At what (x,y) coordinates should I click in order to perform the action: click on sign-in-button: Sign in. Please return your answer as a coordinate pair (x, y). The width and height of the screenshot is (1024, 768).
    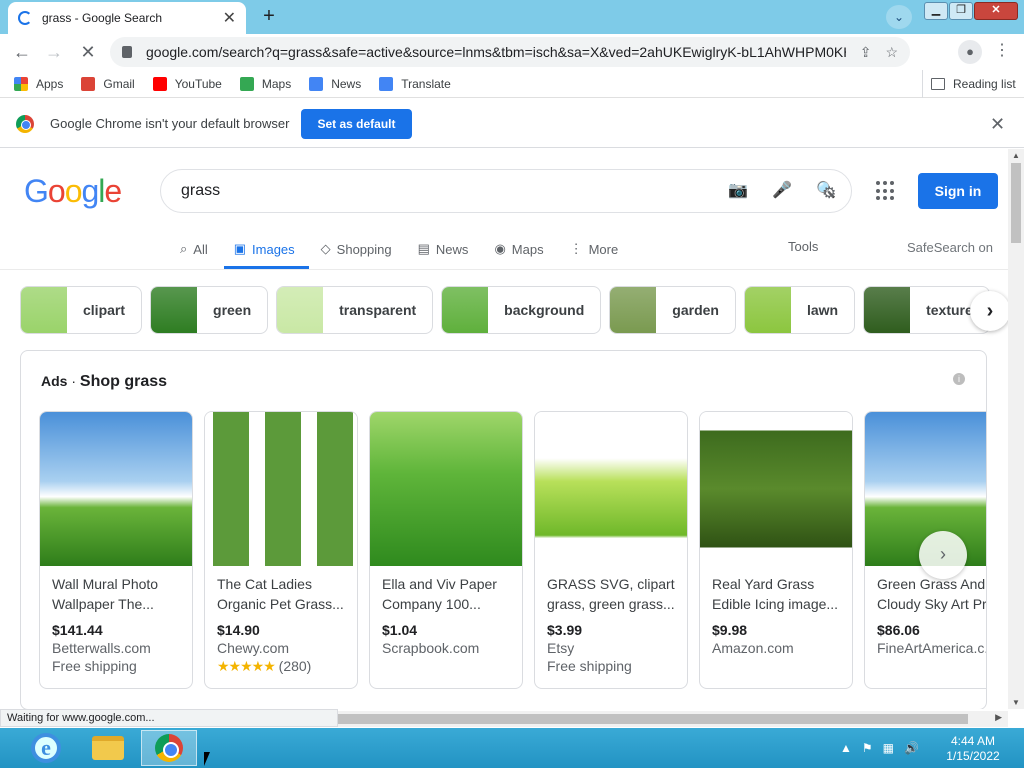
    Looking at the image, I should click on (958, 191).